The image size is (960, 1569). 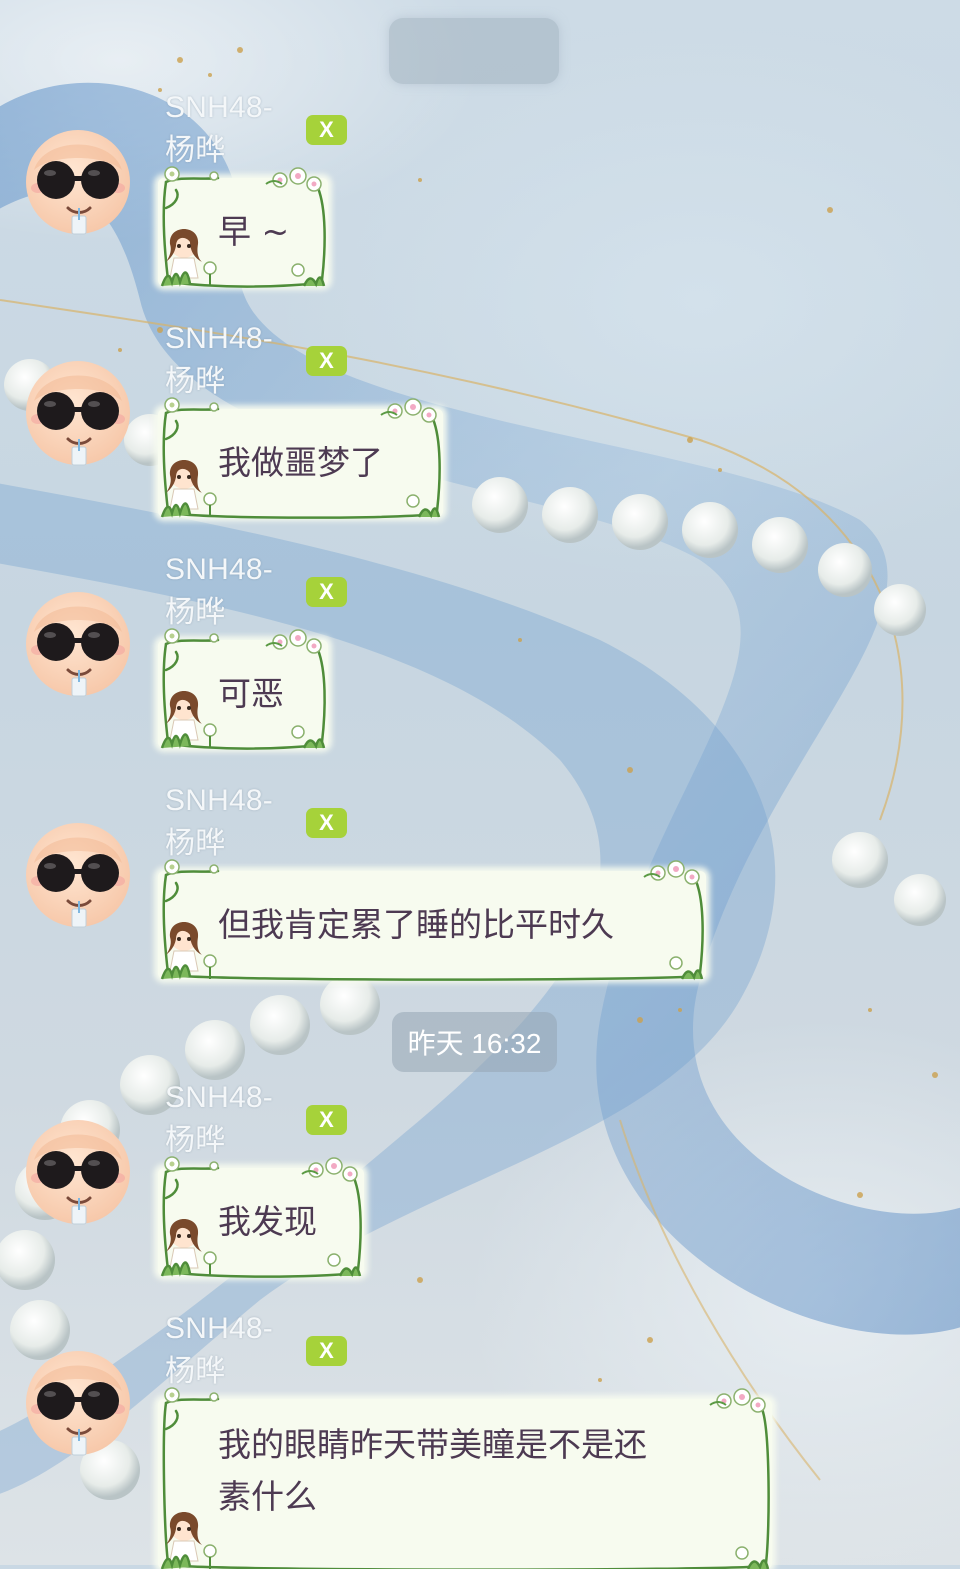 What do you see at coordinates (474, 1042) in the screenshot?
I see `timestamp-divider: 昨天 16:32` at bounding box center [474, 1042].